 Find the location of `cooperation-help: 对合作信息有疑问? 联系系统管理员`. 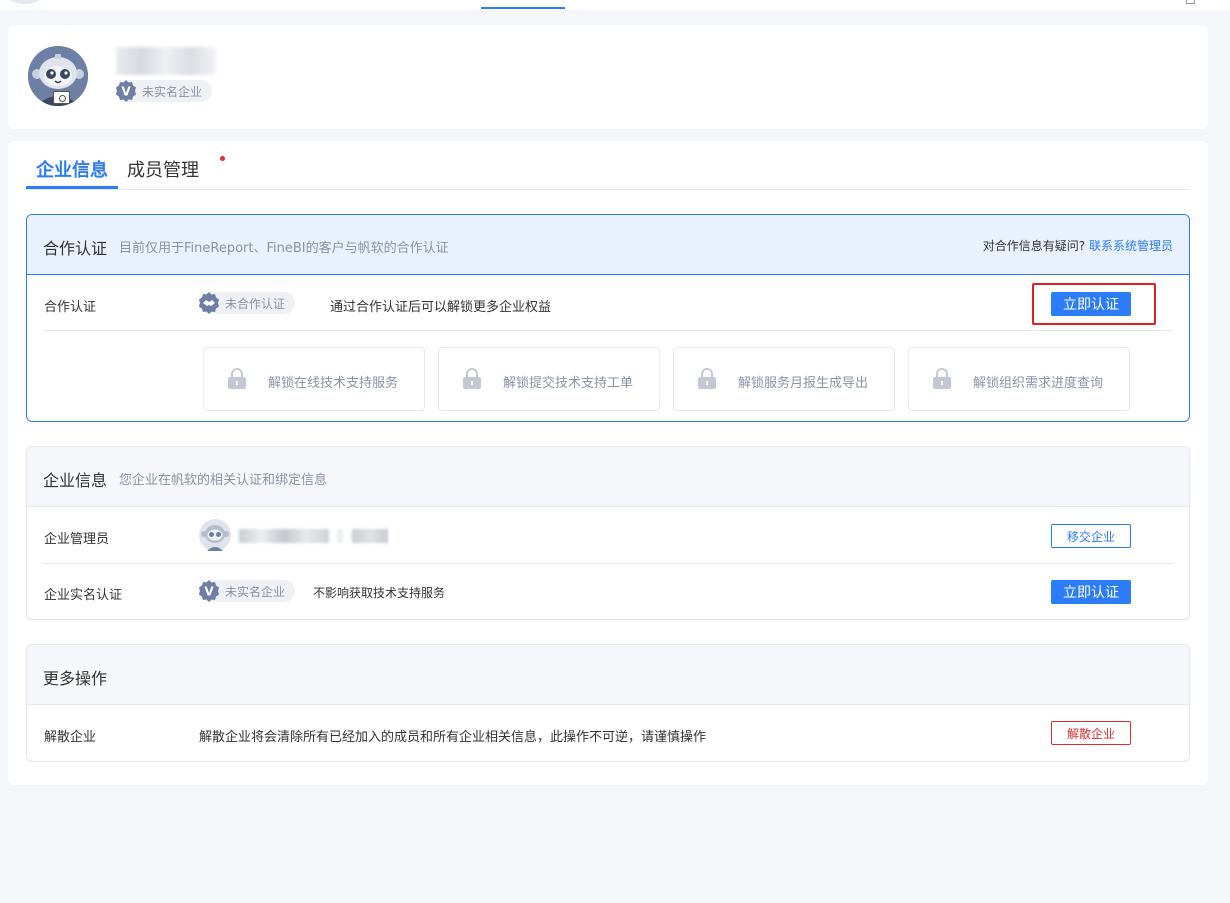

cooperation-help: 对合作信息有疑问? 联系系统管理员 is located at coordinates (1078, 245).